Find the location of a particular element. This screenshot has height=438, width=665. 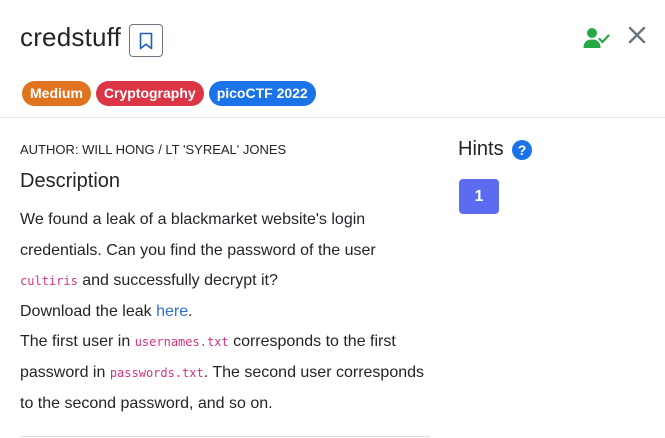

tag-list: Medium Cryptography picoCTF 2022 is located at coordinates (169, 93).